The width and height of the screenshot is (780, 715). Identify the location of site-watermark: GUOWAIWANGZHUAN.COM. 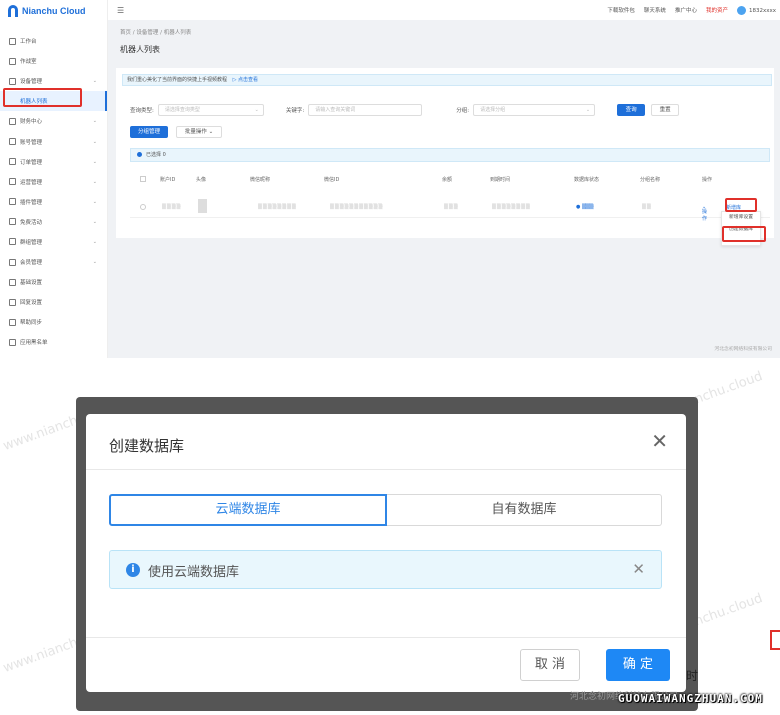
(690, 698).